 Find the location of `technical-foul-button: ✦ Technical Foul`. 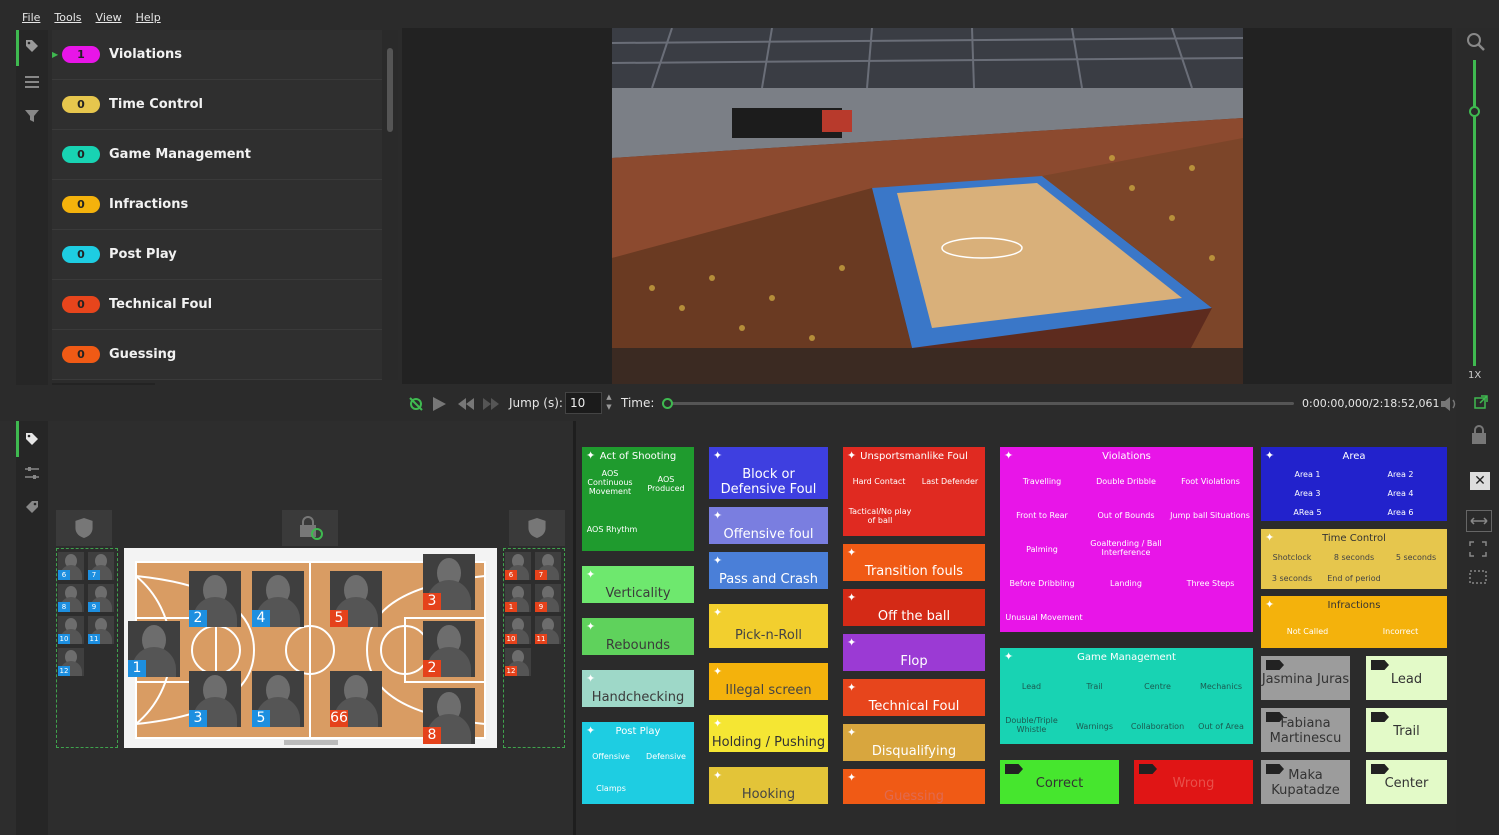

technical-foul-button: ✦ Technical Foul is located at coordinates (914, 697).